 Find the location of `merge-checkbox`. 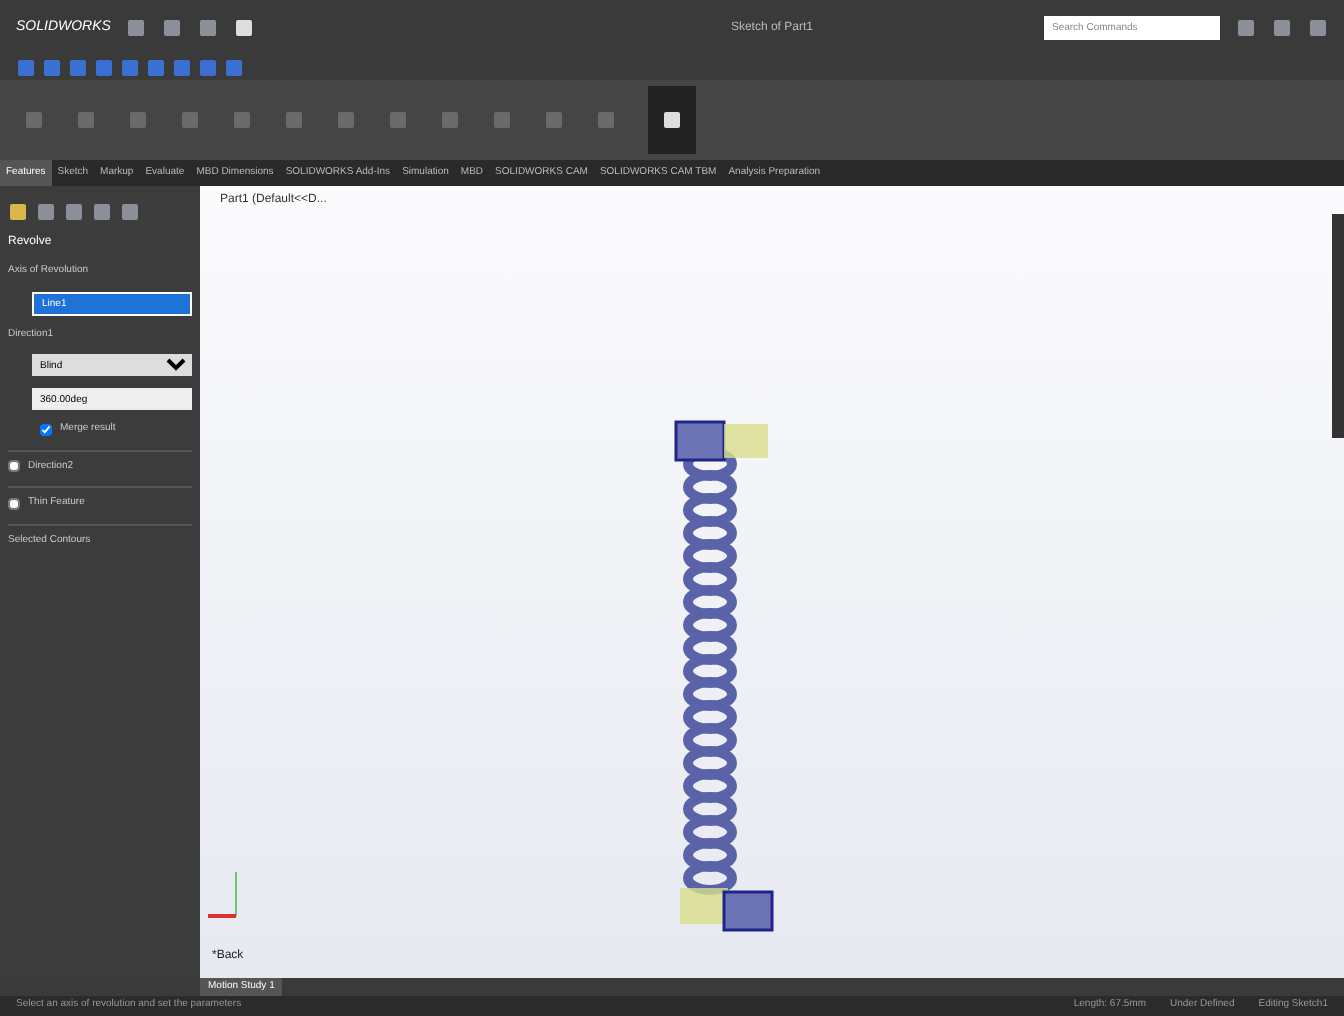

merge-checkbox is located at coordinates (46, 429).